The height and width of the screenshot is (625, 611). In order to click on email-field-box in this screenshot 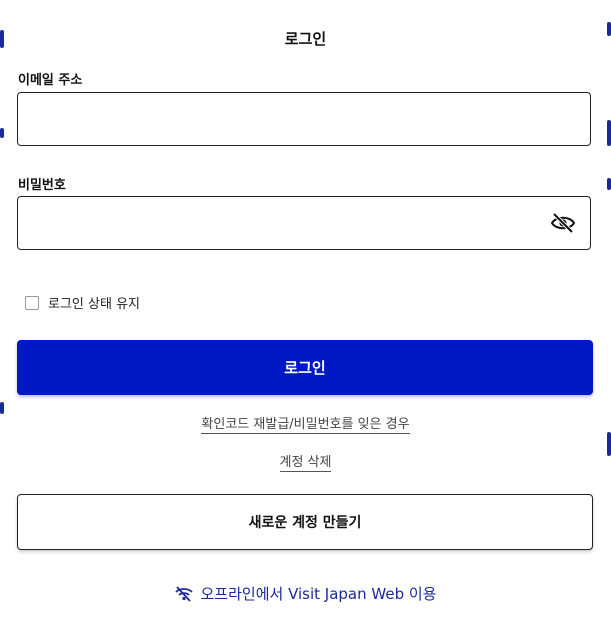, I will do `click(304, 119)`.